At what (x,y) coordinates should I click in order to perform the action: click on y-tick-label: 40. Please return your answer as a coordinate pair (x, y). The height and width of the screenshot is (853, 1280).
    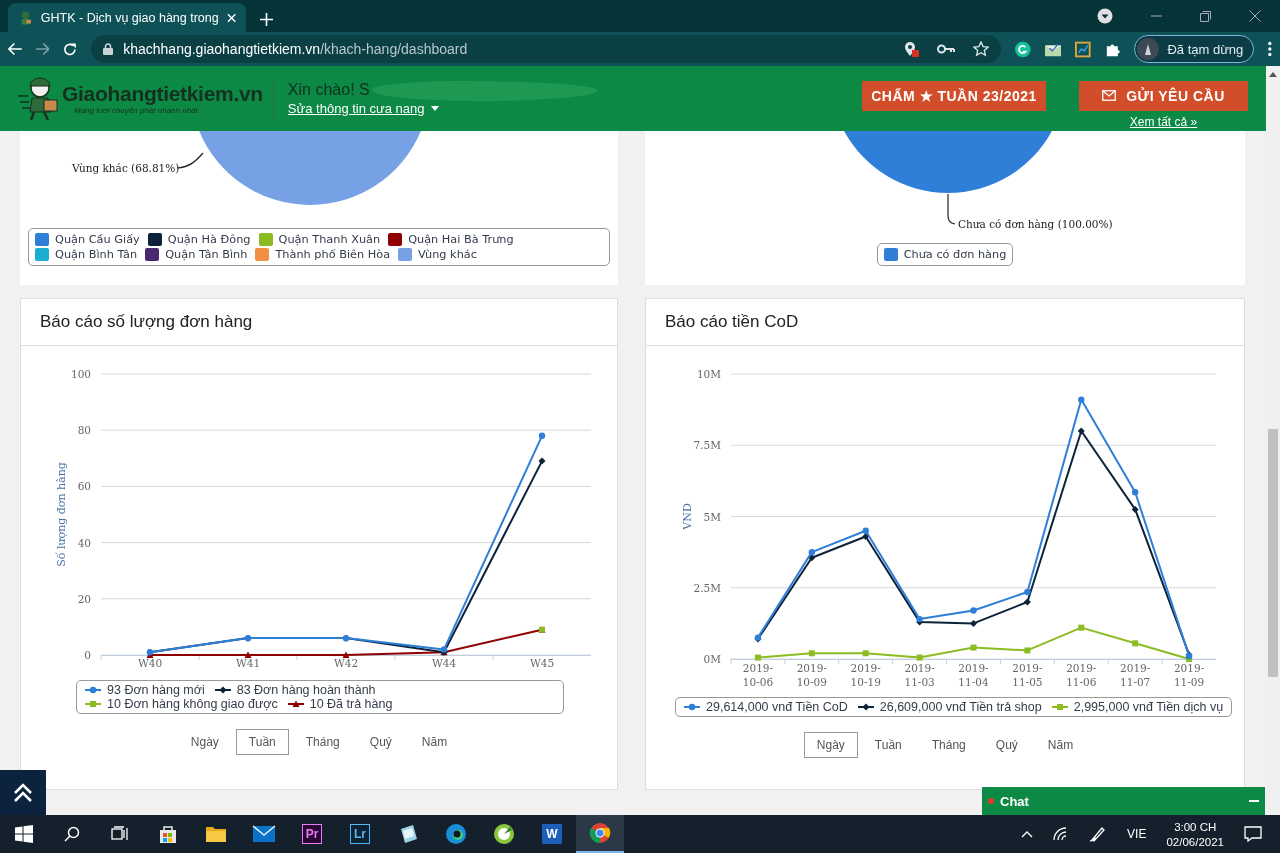
    Looking at the image, I should click on (84, 542).